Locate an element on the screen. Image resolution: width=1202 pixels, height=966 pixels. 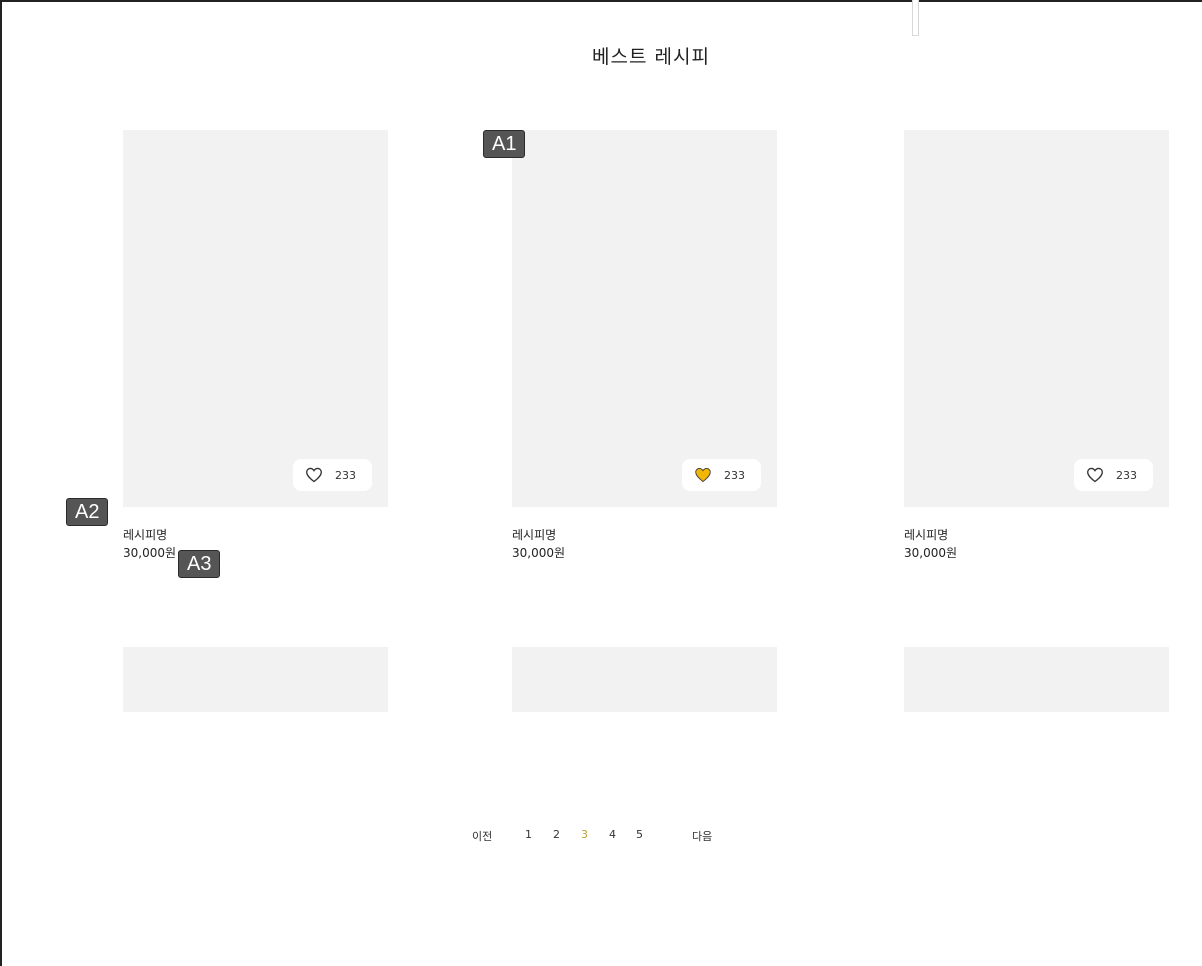
next-page-link: 다음 is located at coordinates (702, 836).